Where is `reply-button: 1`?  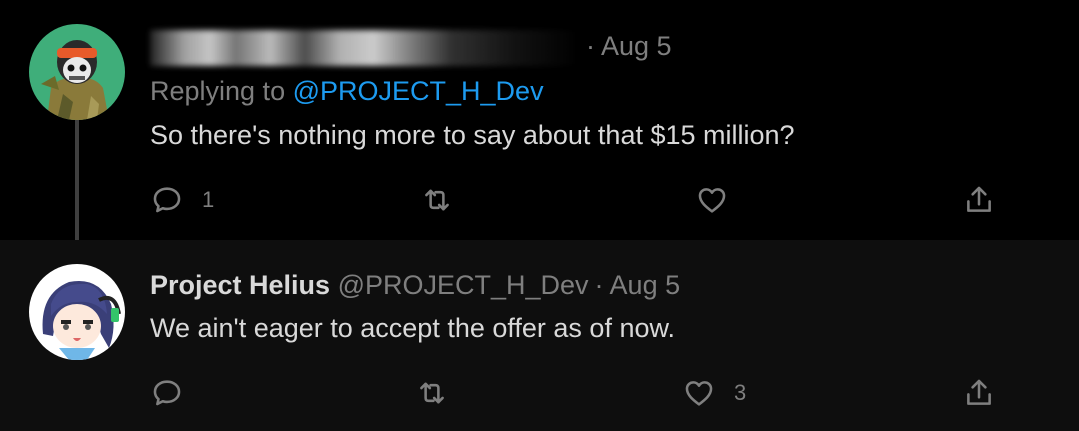 reply-button: 1 is located at coordinates (182, 200).